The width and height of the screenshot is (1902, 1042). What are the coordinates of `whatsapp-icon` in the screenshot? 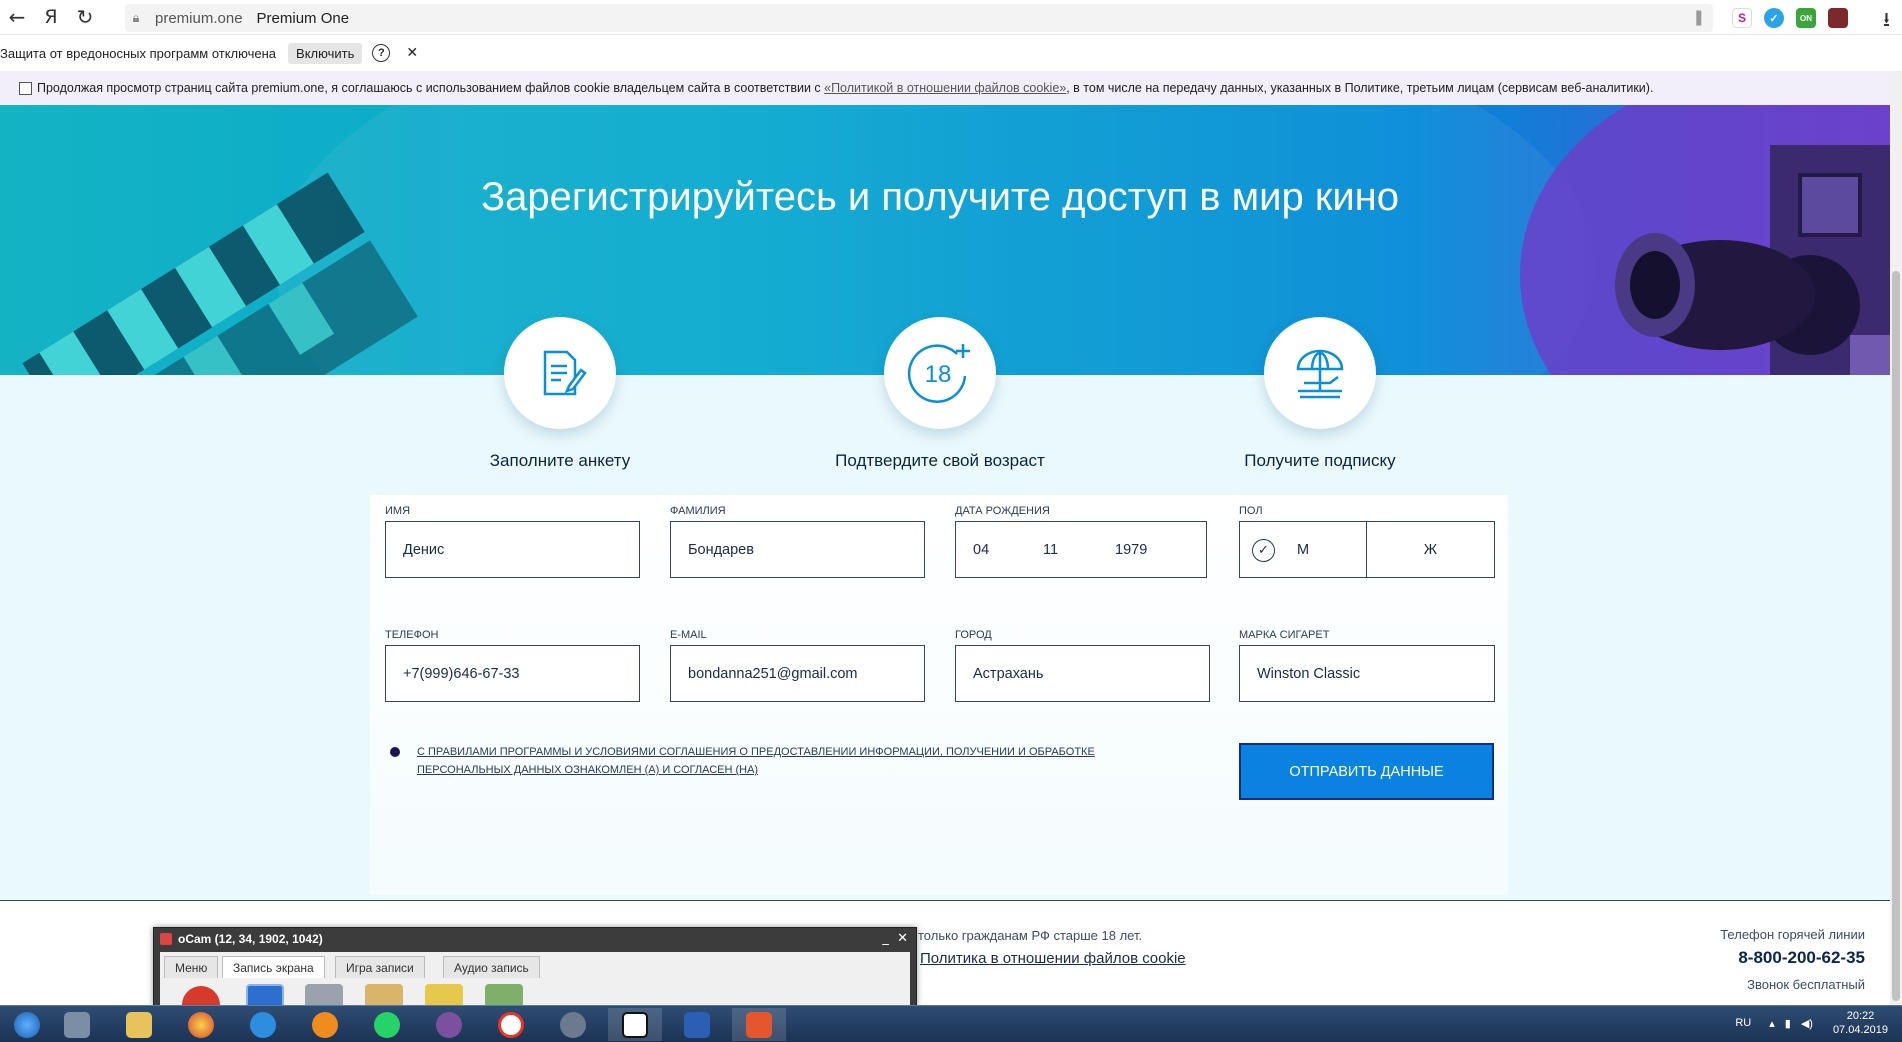 It's located at (387, 1024).